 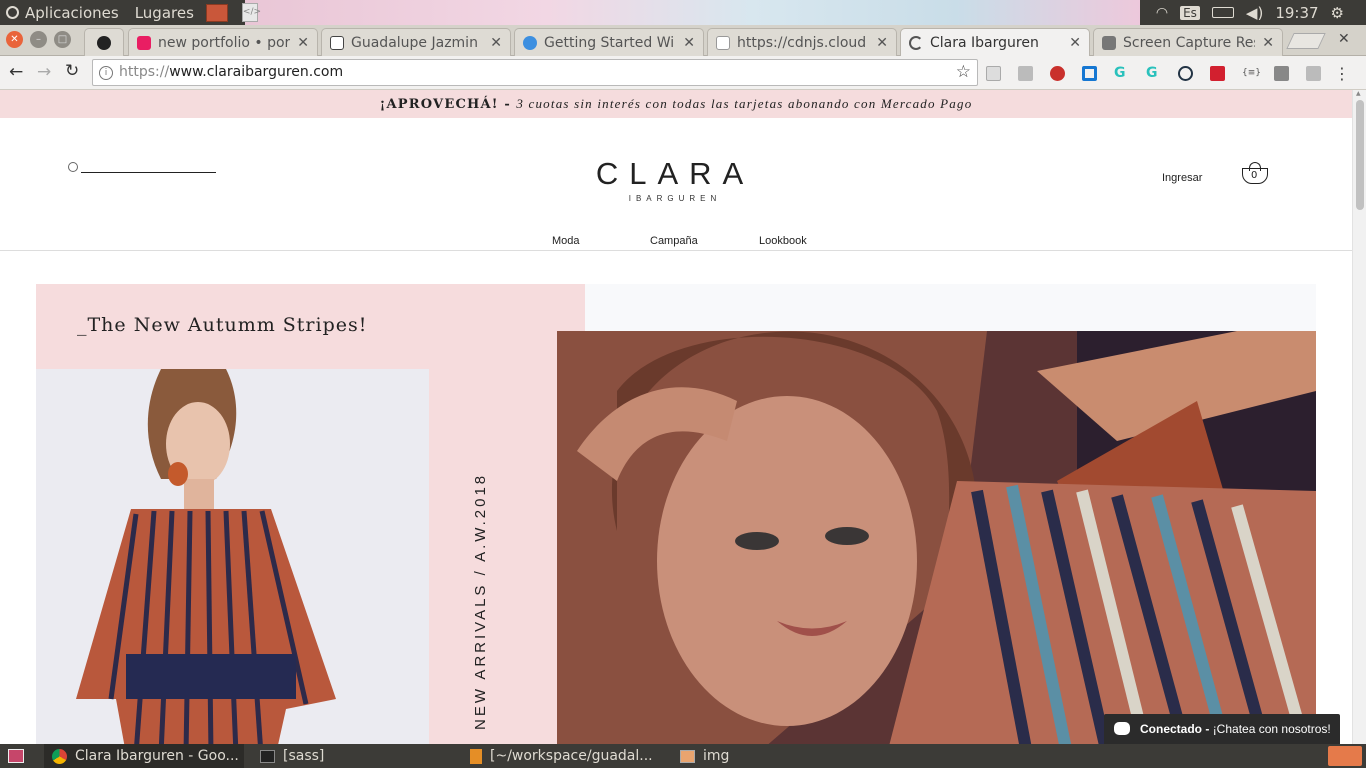 What do you see at coordinates (984, 42) in the screenshot?
I see `tab-title: Clara Ibarguren` at bounding box center [984, 42].